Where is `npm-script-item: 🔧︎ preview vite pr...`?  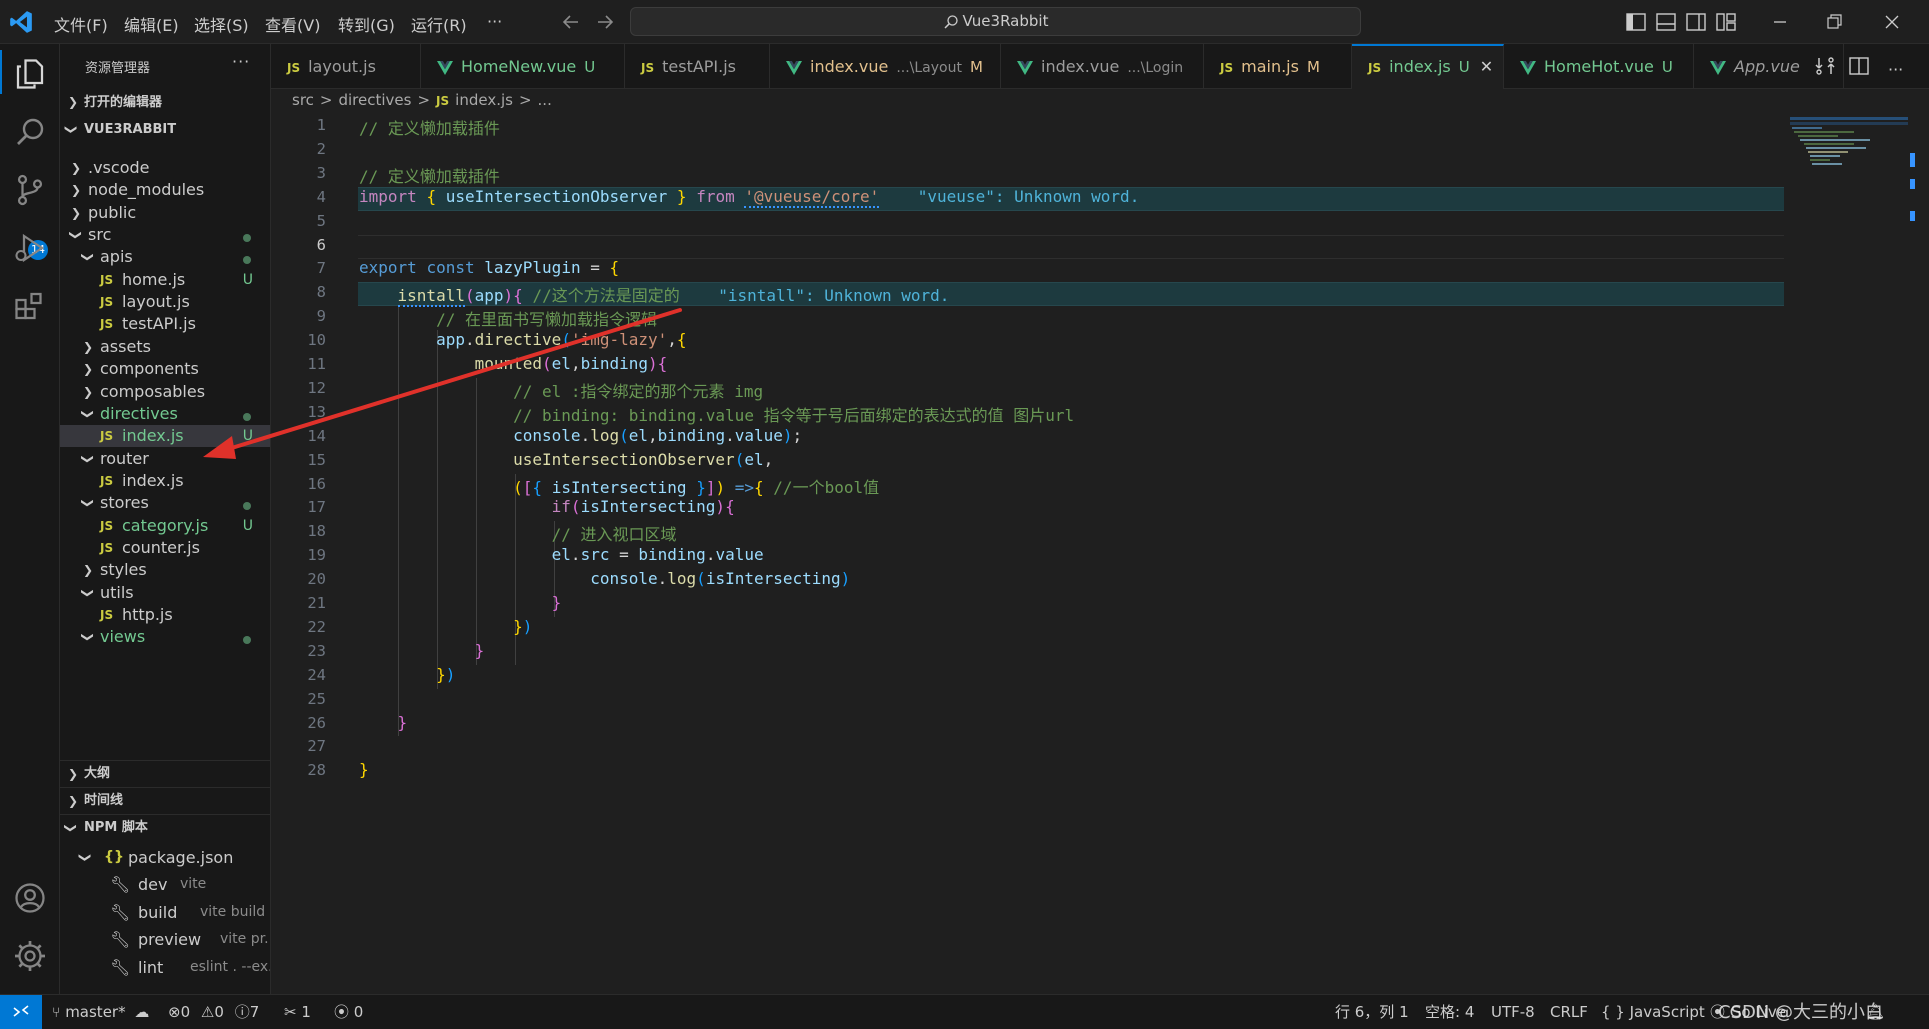
npm-script-item: 🔧︎ preview vite pr... is located at coordinates (165, 939).